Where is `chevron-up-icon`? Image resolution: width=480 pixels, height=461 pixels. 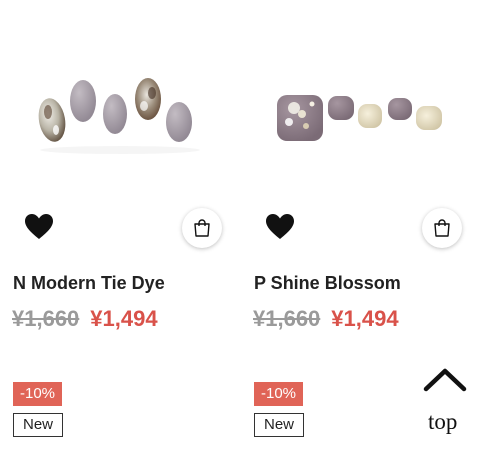 chevron-up-icon is located at coordinates (445, 380).